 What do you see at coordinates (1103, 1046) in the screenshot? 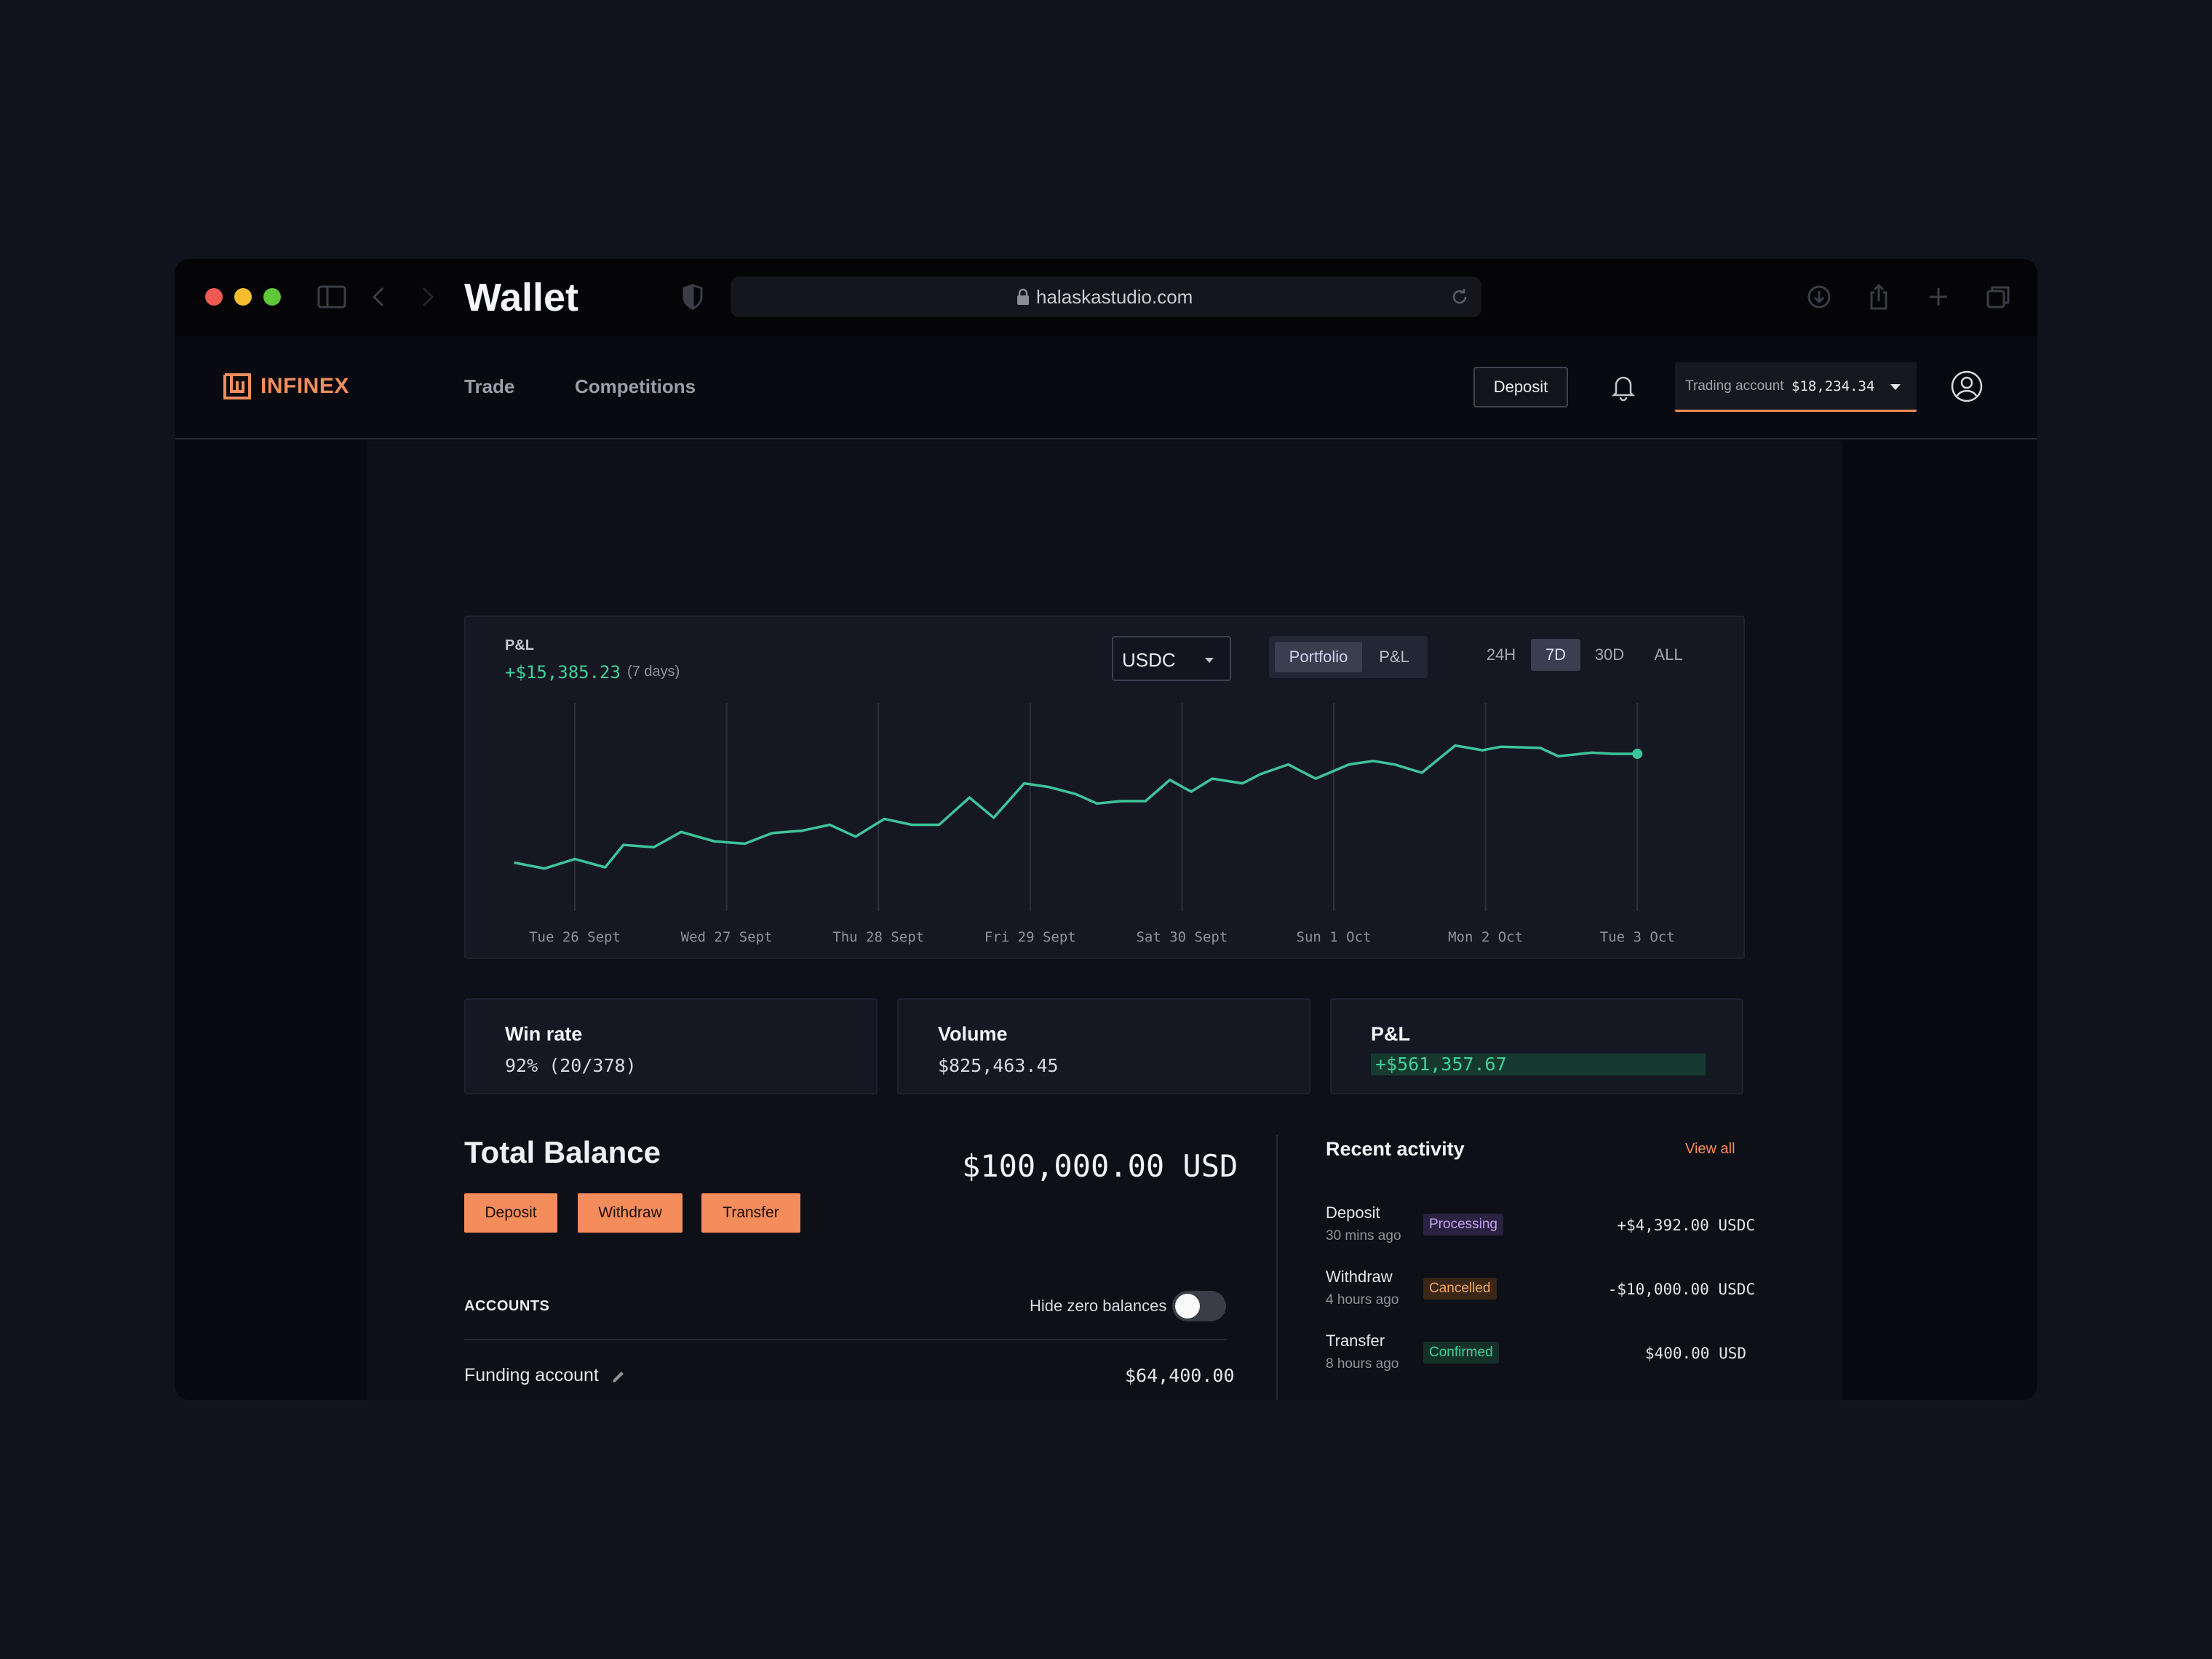
I see `stat-card-volume: Volume $825,463.45` at bounding box center [1103, 1046].